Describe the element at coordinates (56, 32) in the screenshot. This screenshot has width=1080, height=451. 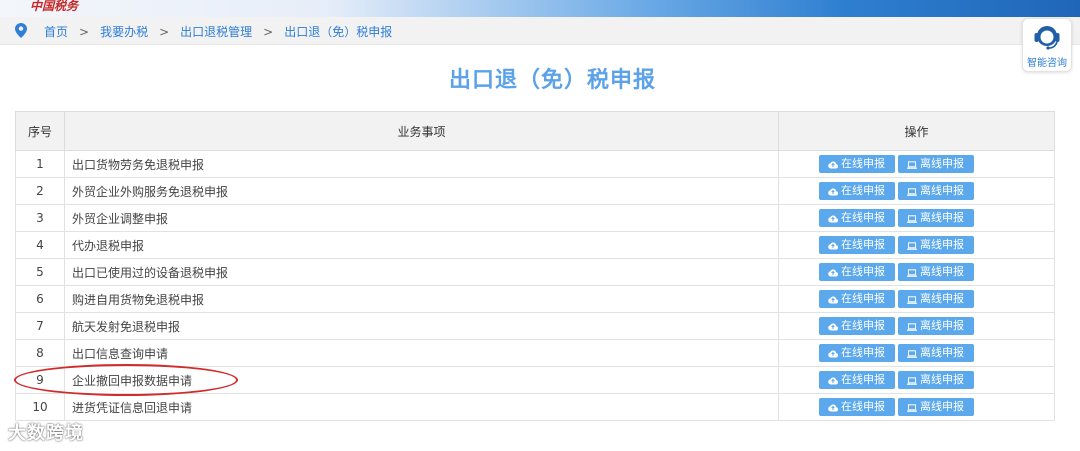
I see `breadcrumb-home: 首页` at that location.